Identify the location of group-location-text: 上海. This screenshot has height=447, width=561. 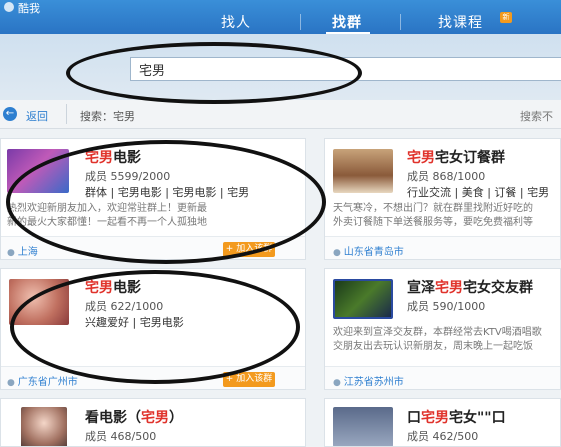
(27, 252).